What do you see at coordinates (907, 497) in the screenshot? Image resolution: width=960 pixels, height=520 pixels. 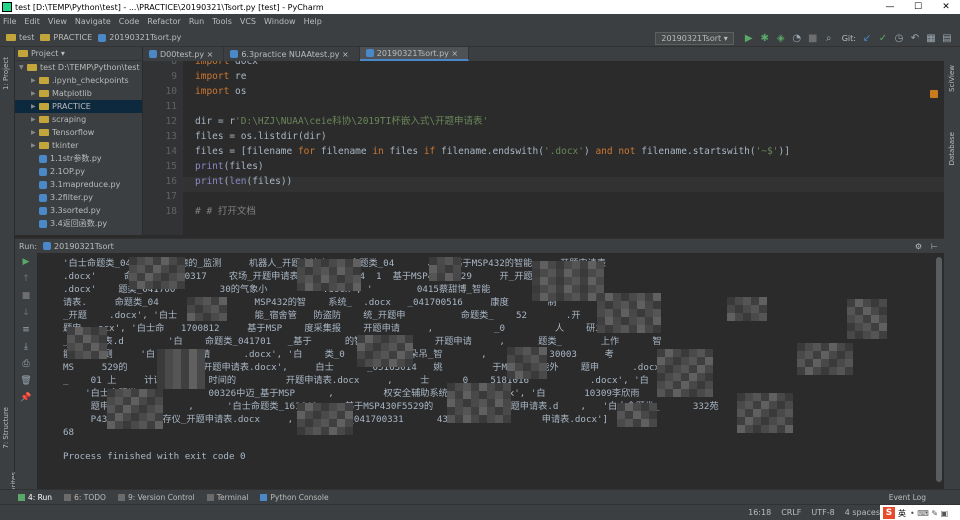 I see `event-log-tab: Event Log` at bounding box center [907, 497].